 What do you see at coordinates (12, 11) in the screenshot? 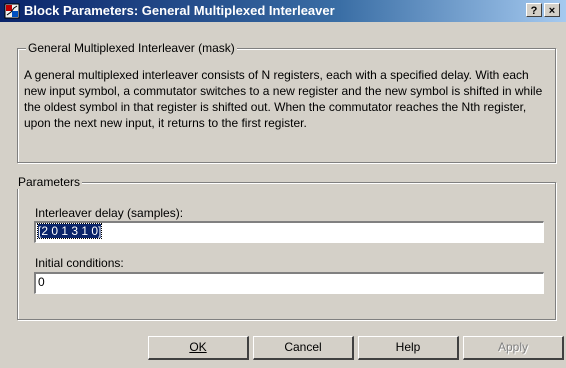
I see `simulink-block-icon` at bounding box center [12, 11].